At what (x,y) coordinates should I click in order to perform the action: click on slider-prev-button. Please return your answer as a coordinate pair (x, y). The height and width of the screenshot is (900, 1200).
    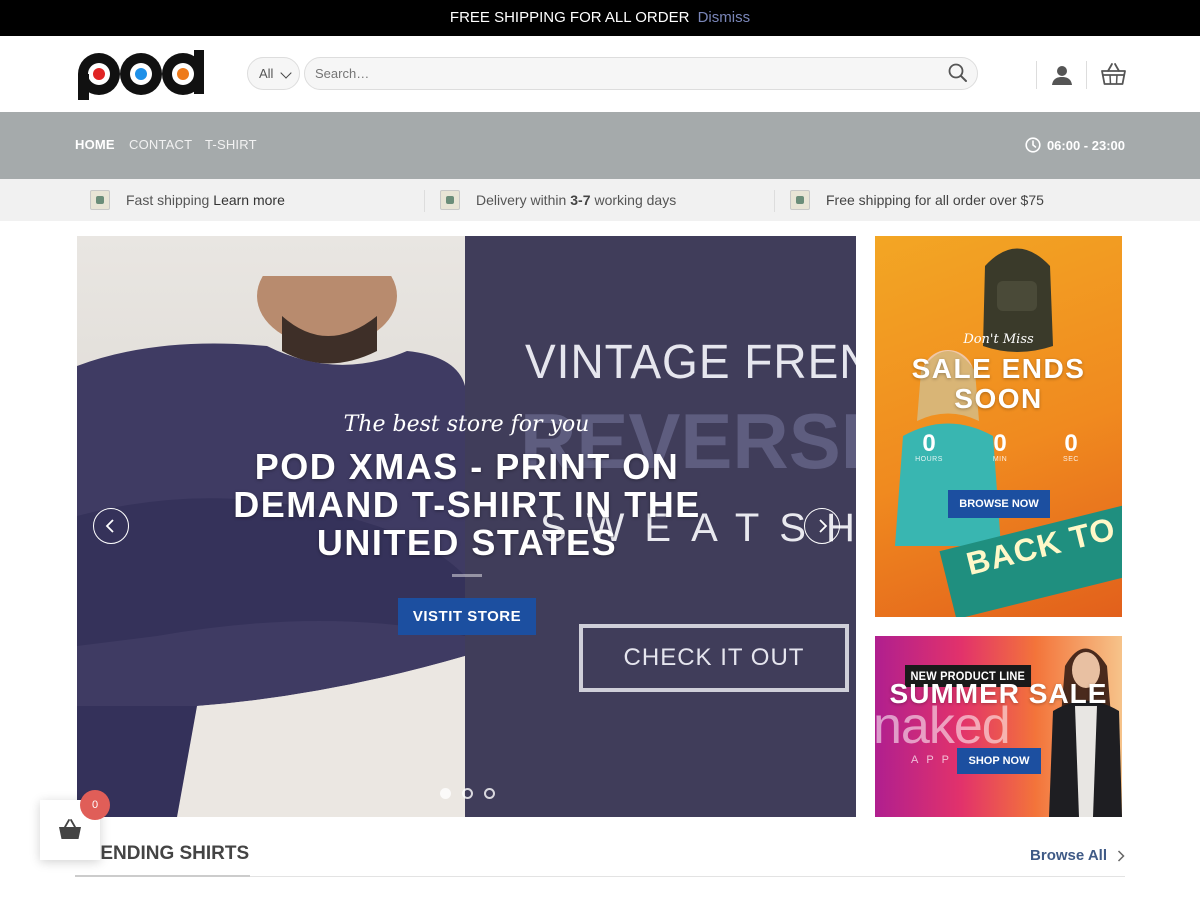
    Looking at the image, I should click on (111, 526).